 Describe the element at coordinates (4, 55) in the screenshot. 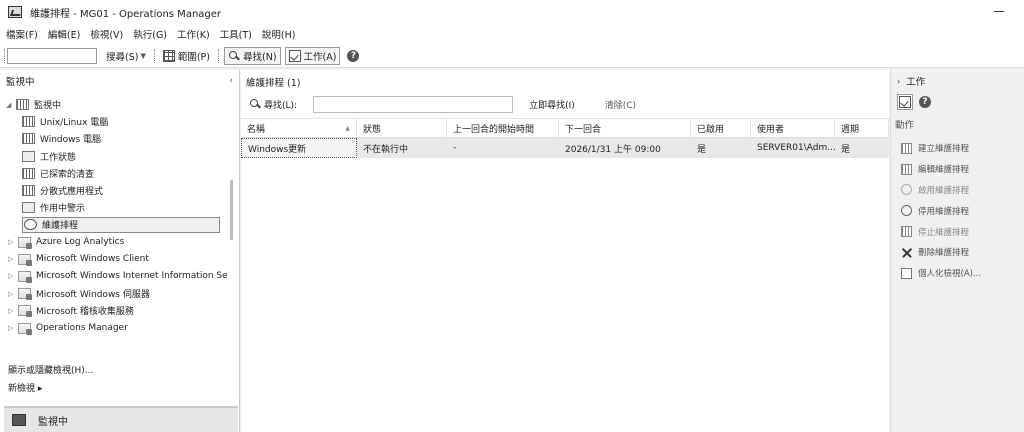

I see `toolbar-grip` at that location.